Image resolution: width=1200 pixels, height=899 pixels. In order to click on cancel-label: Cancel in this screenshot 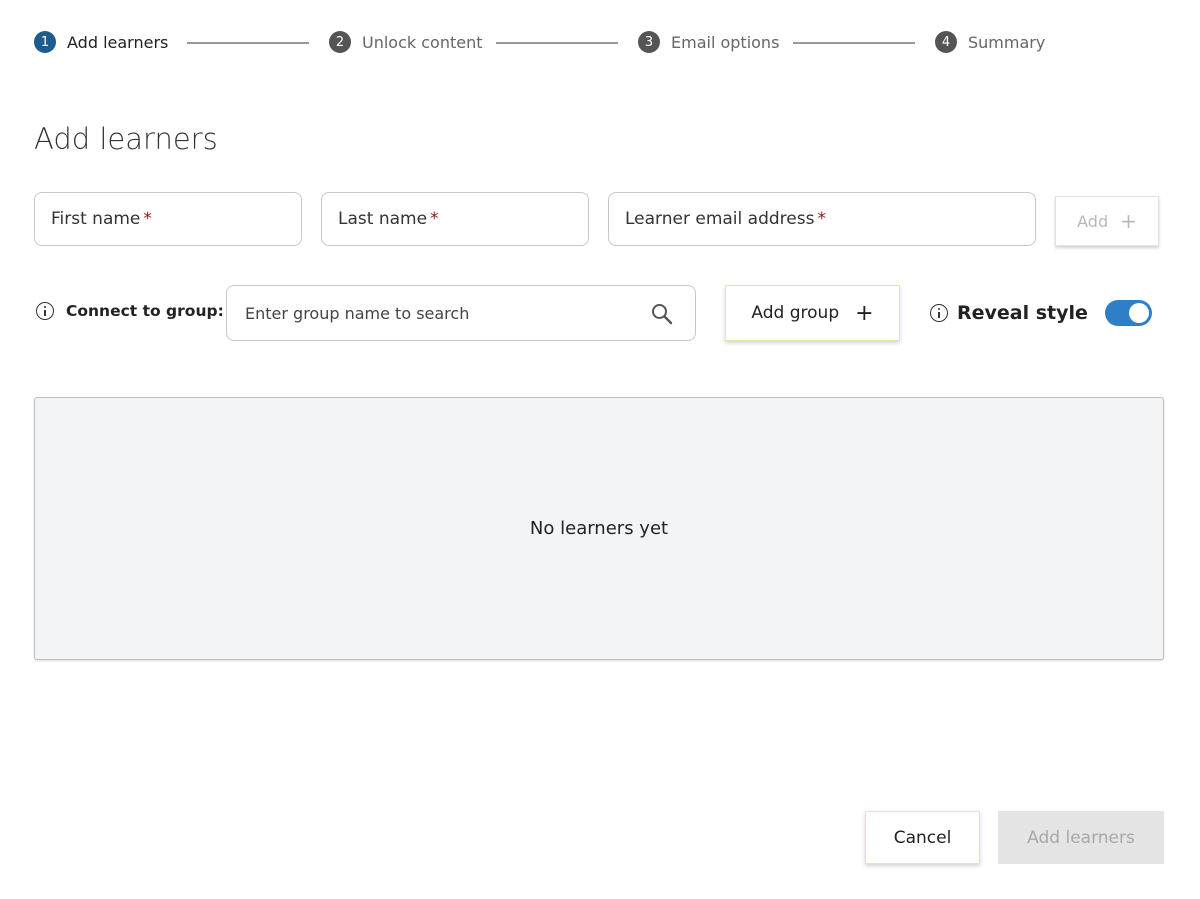, I will do `click(922, 837)`.